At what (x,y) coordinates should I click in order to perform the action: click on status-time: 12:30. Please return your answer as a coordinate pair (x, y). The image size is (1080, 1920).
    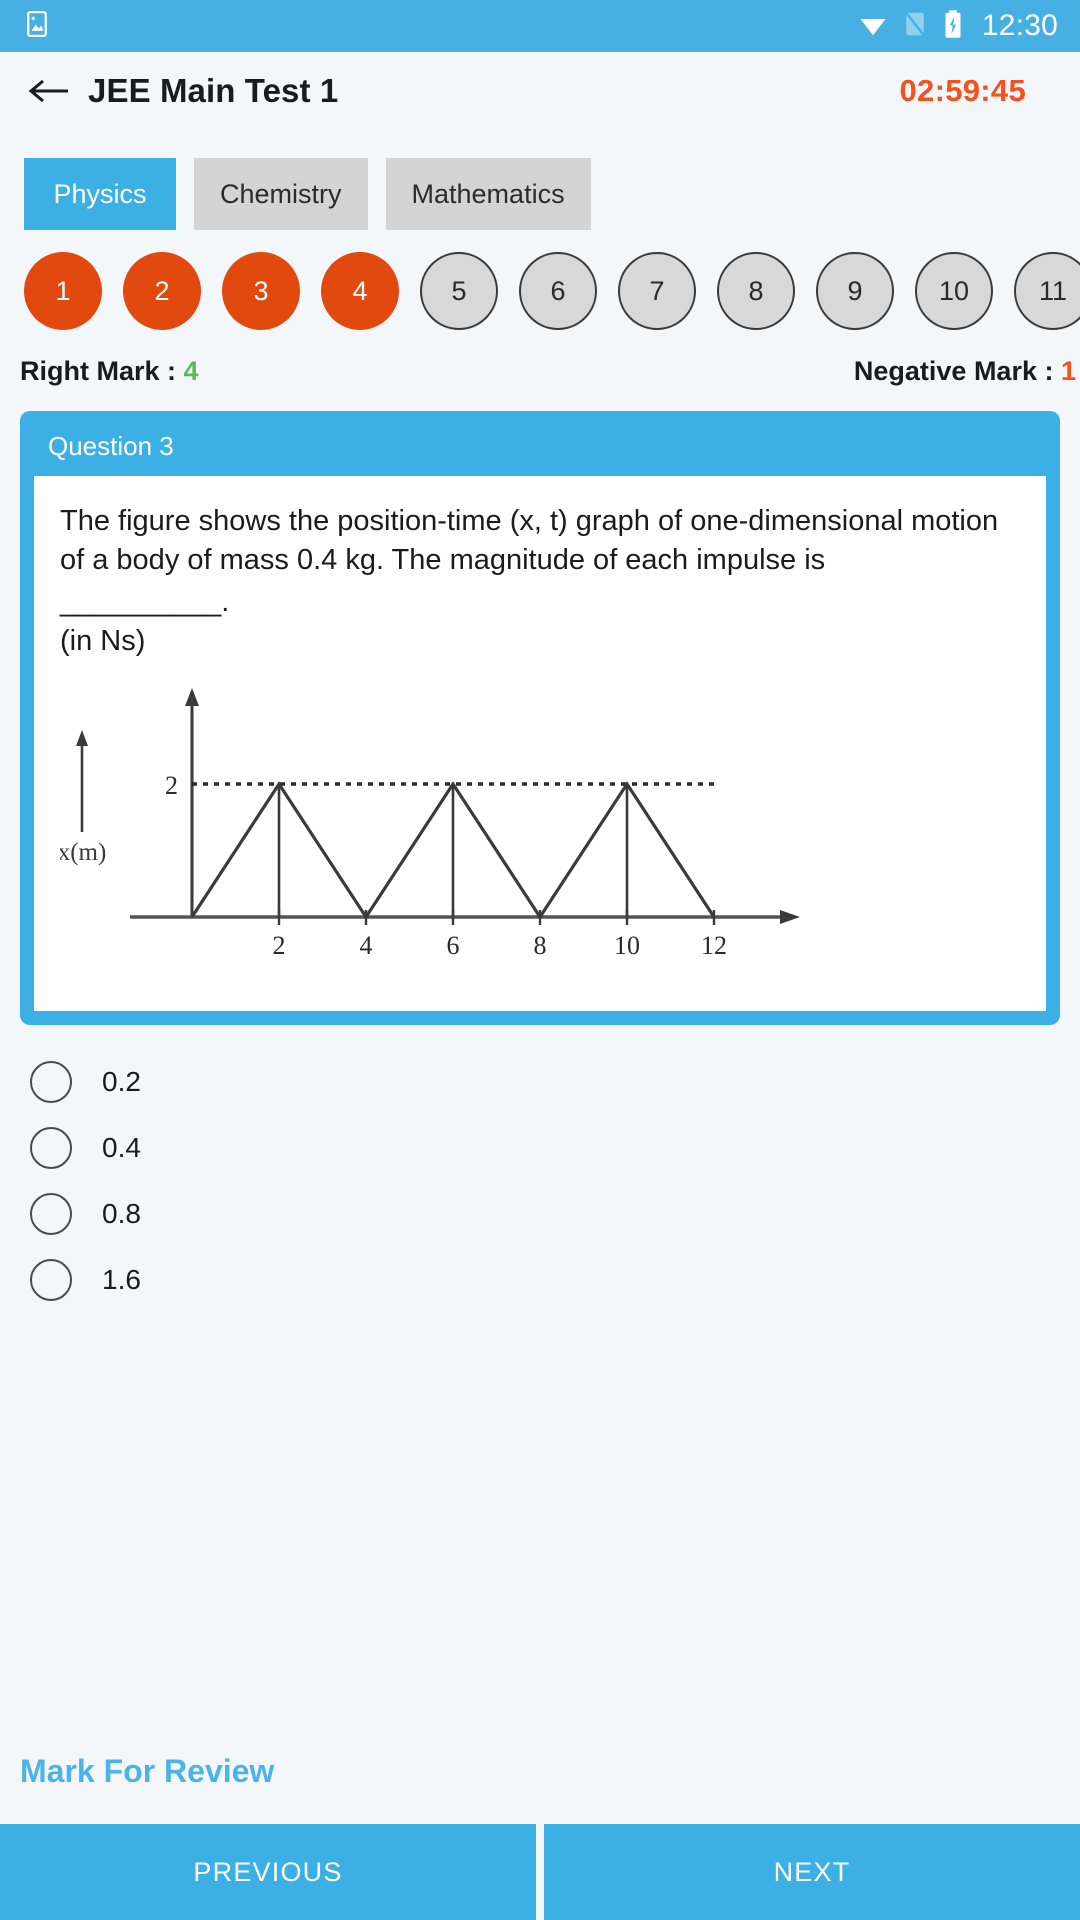
    Looking at the image, I should click on (1019, 25).